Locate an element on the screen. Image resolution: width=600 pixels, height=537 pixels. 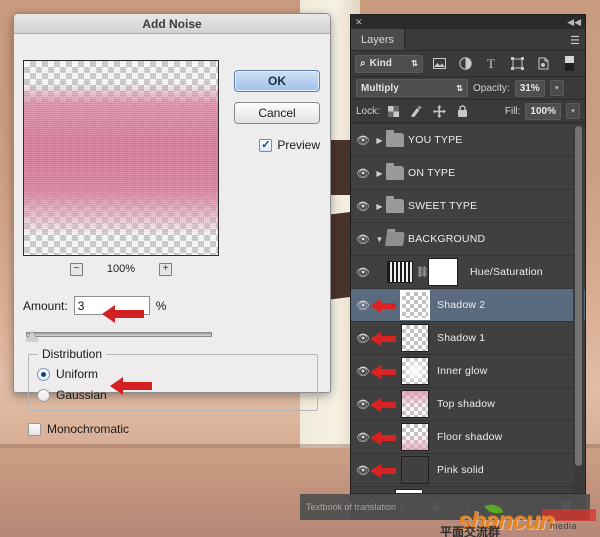
layer-row: 👁 Floor shadow is located at coordinates (468, 437).